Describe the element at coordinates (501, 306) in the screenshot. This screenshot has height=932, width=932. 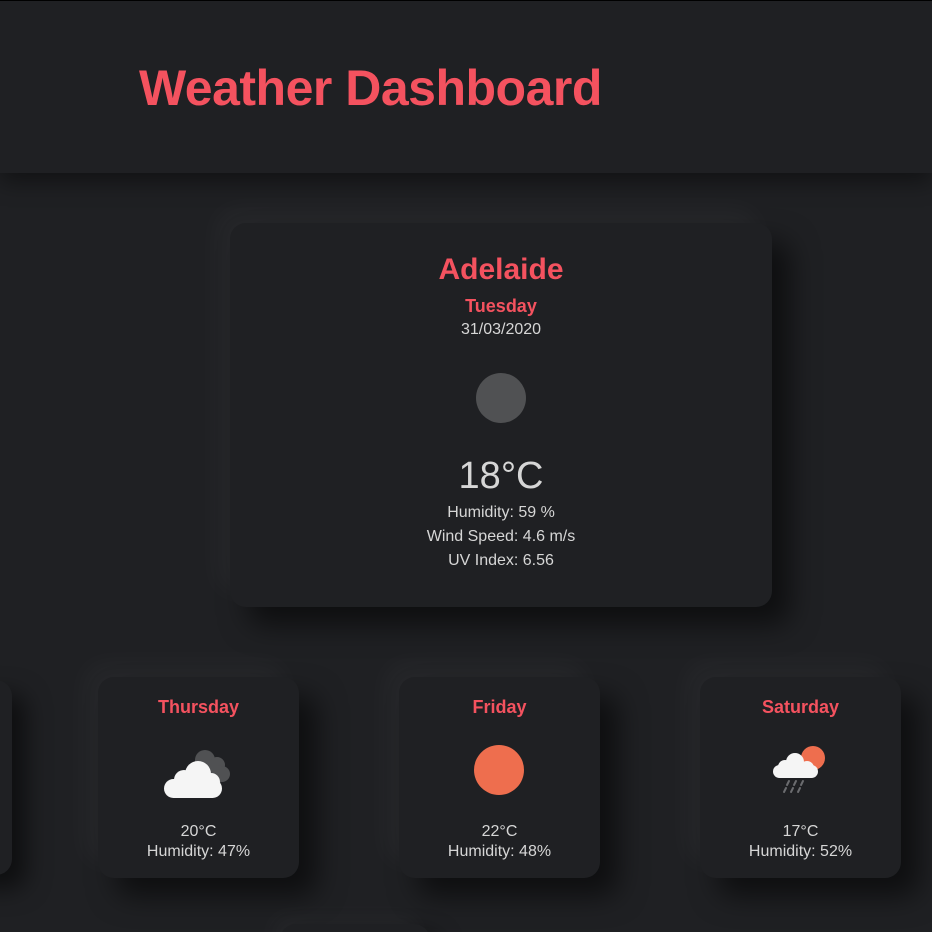
I see `current-day: Tuesday` at that location.